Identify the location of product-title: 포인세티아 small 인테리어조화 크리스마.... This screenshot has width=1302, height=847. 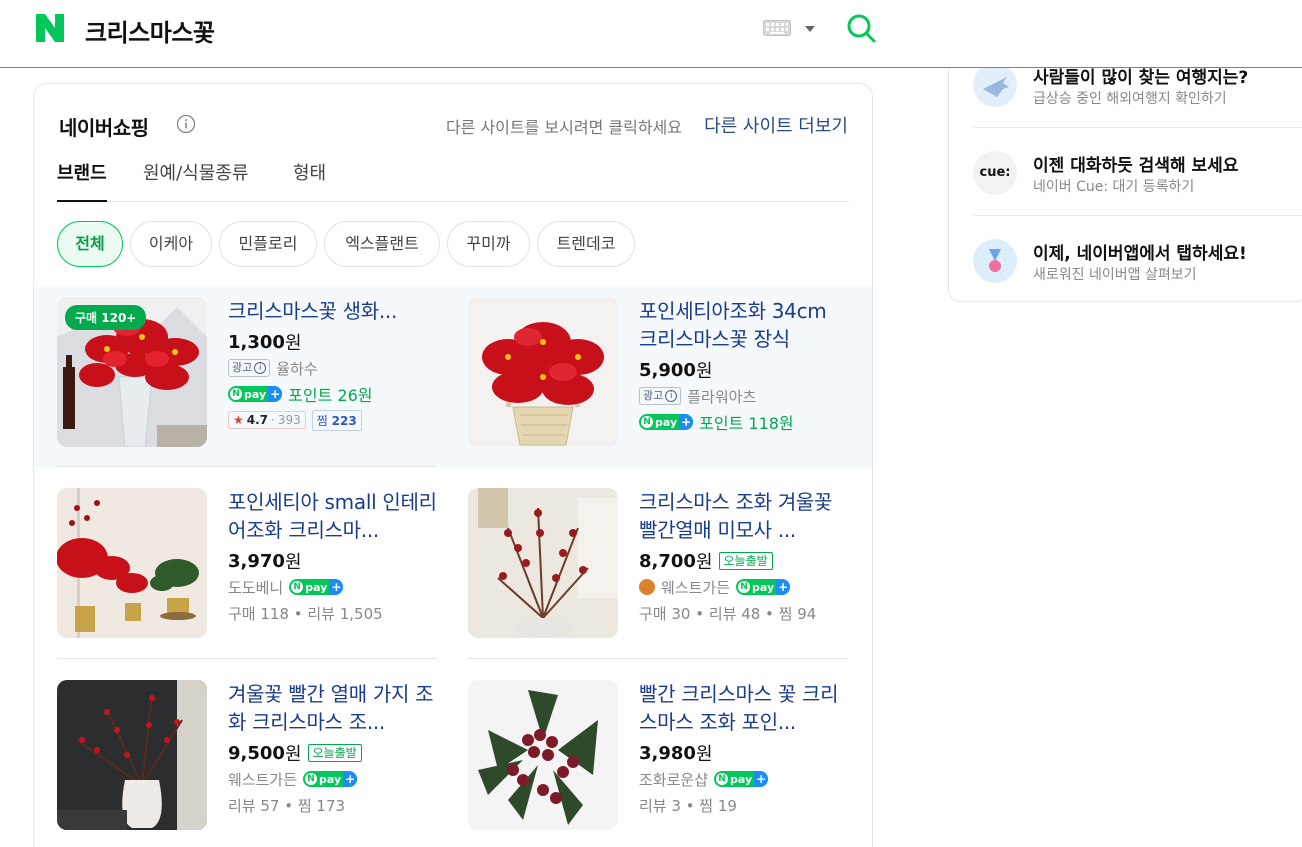
(333, 516).